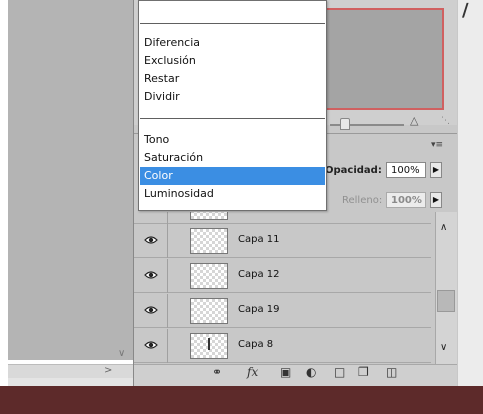 The height and width of the screenshot is (414, 483). I want to click on scroll-down-icon: ∨, so click(443, 347).